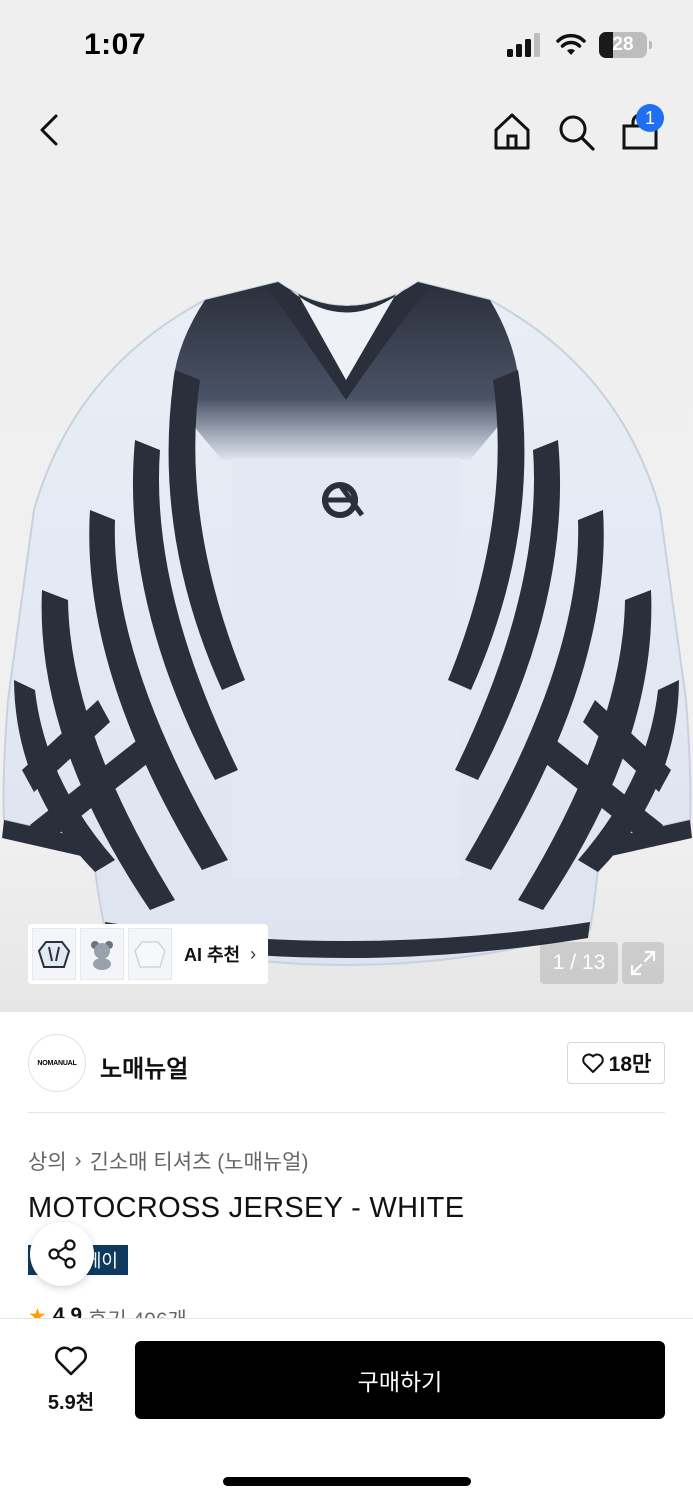 The height and width of the screenshot is (1500, 693). What do you see at coordinates (623, 44) in the screenshot?
I see `battery-level: 28` at bounding box center [623, 44].